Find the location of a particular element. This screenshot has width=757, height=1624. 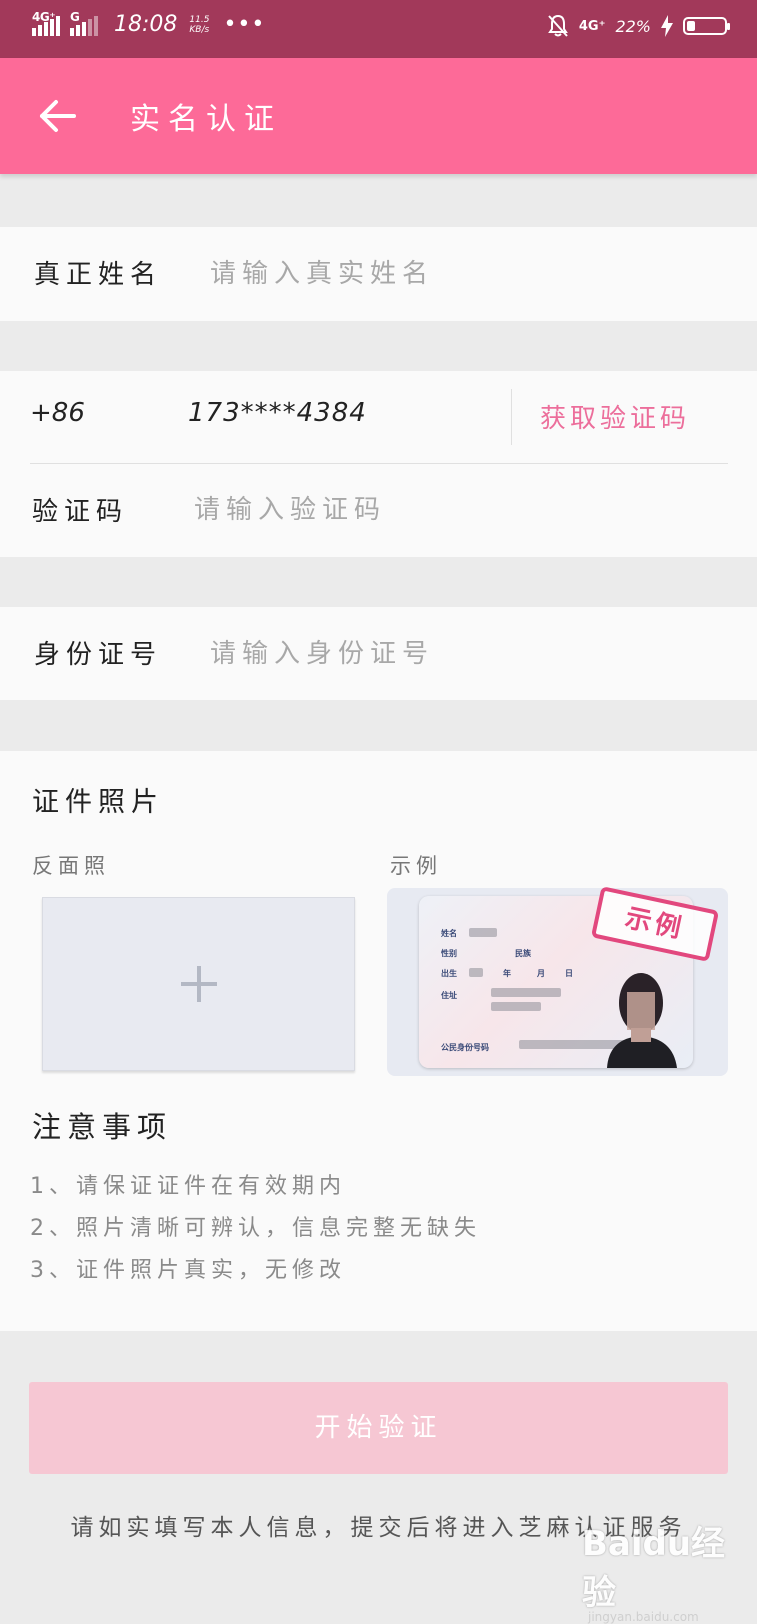

signal-icon: 4G⁺ is located at coordinates (46, 23).